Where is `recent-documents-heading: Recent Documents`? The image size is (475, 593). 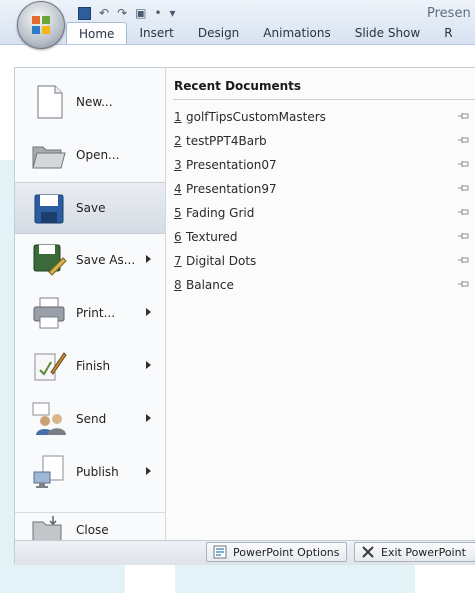 recent-documents-heading: Recent Documents is located at coordinates (238, 86).